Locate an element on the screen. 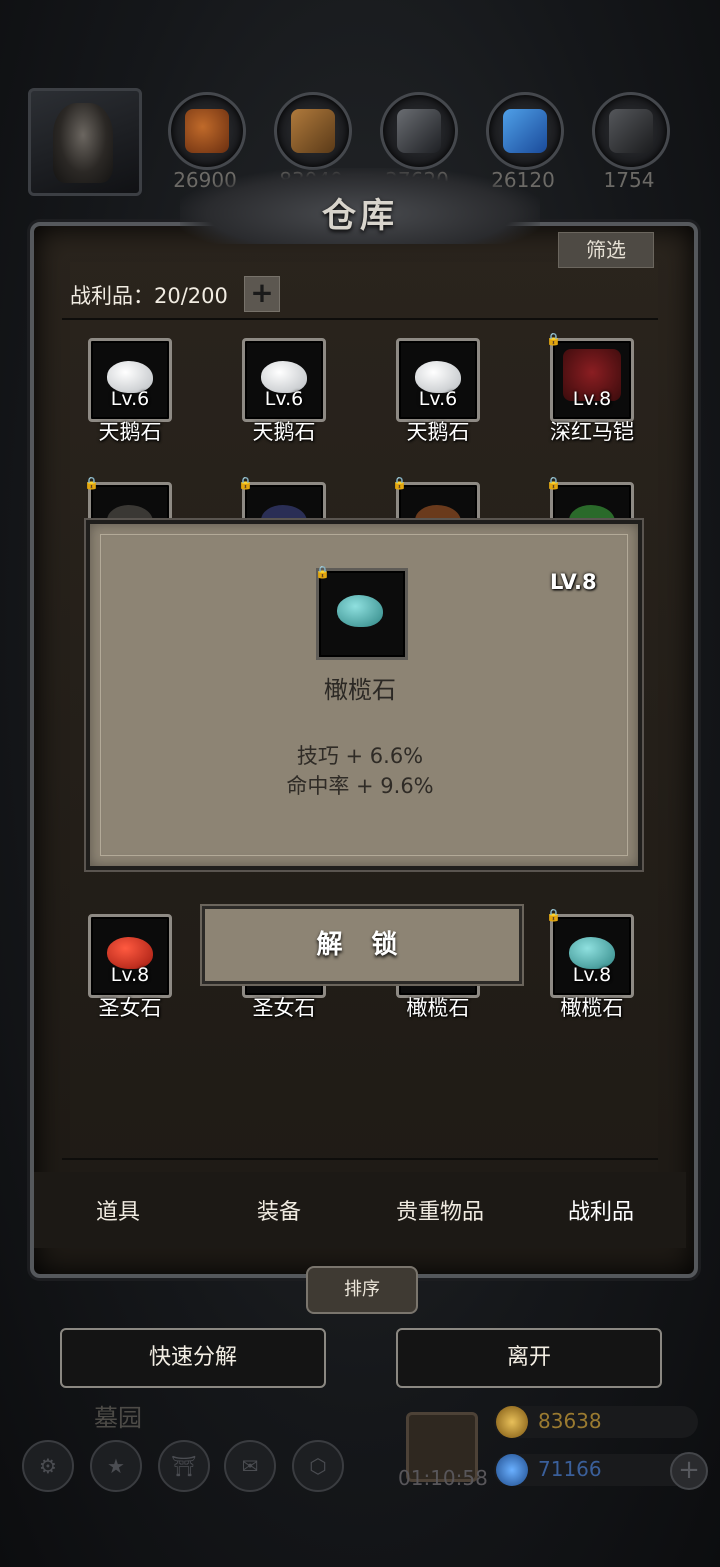 The height and width of the screenshot is (1567, 720). bottom-divider is located at coordinates (360, 1159).